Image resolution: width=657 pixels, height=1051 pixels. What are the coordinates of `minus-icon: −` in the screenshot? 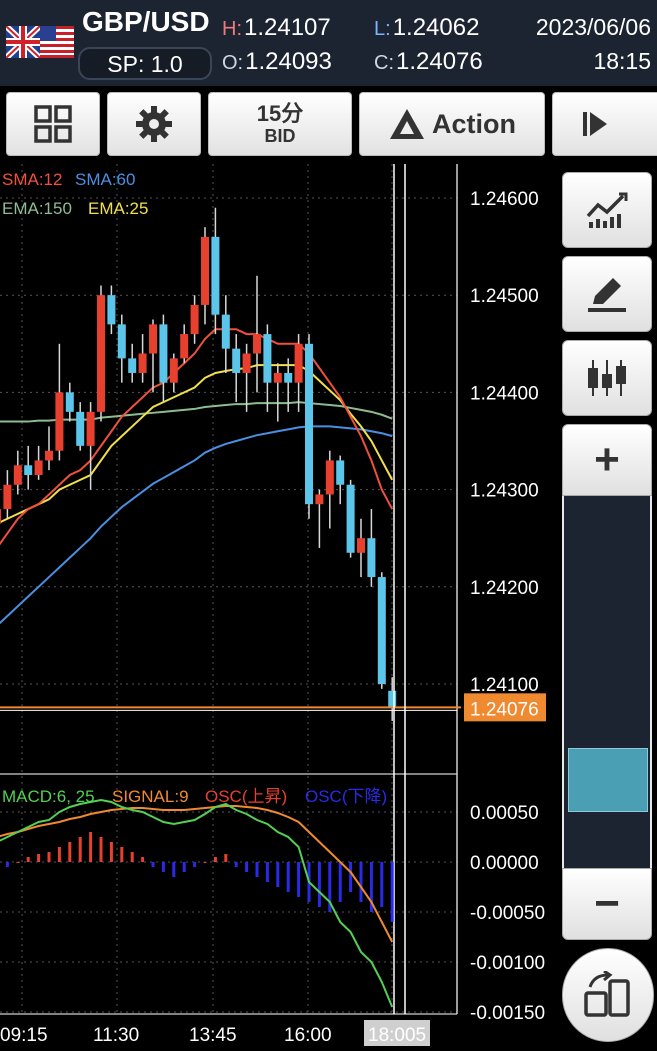 It's located at (607, 903).